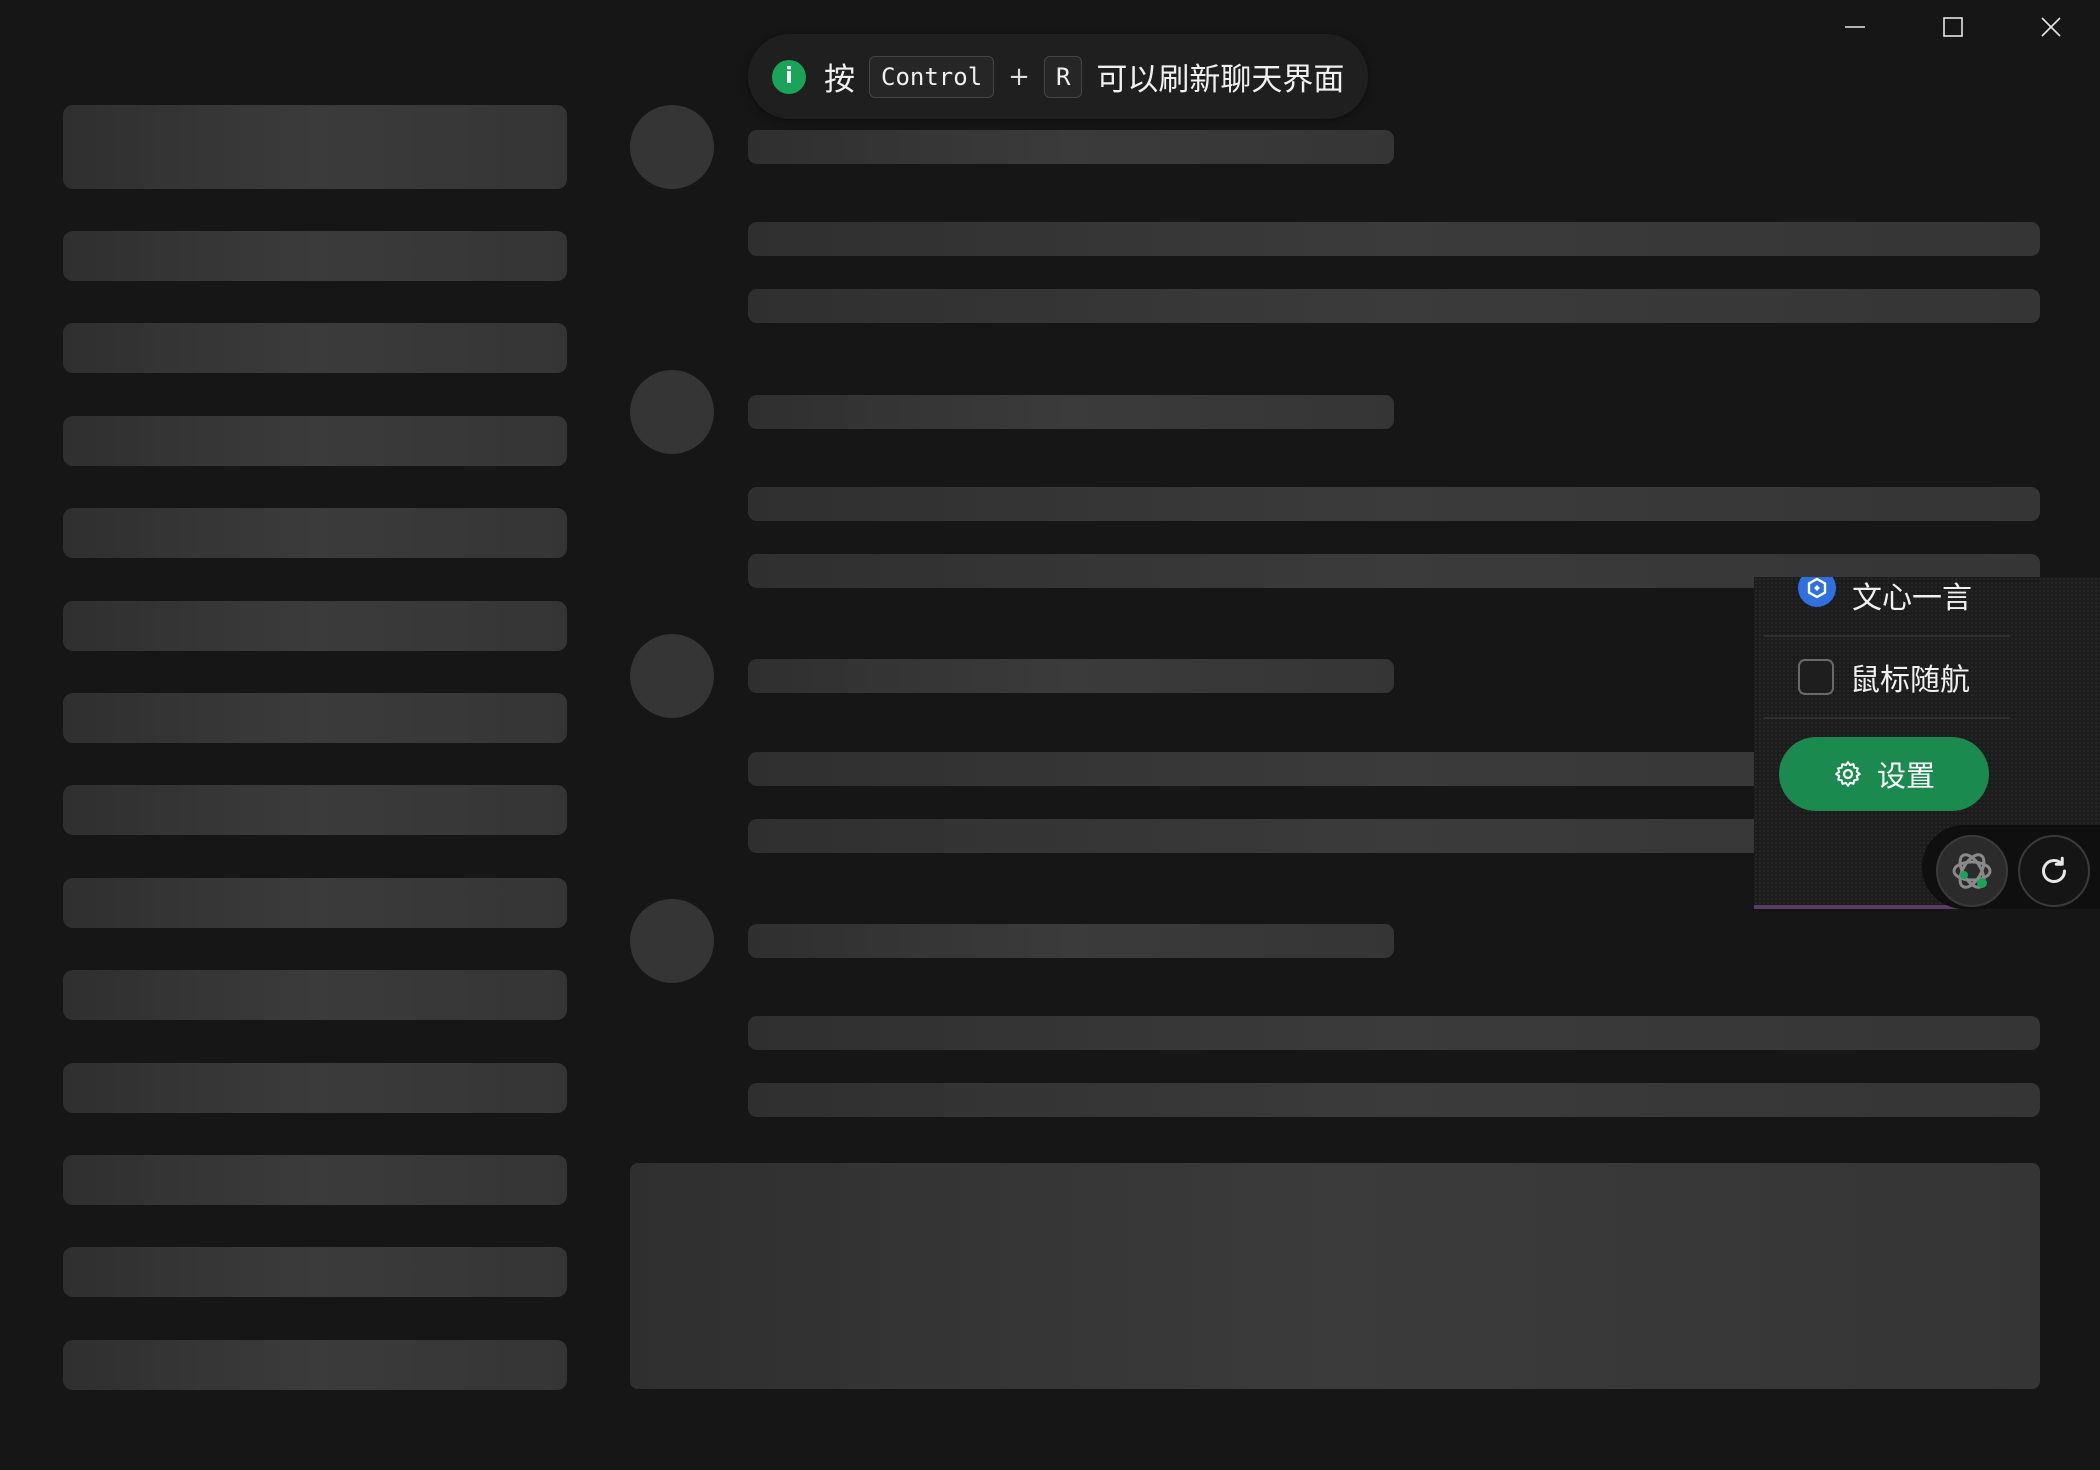 The width and height of the screenshot is (2100, 1470). What do you see at coordinates (1220, 80) in the screenshot?
I see `toast-message: 可以刷新聊天界面` at bounding box center [1220, 80].